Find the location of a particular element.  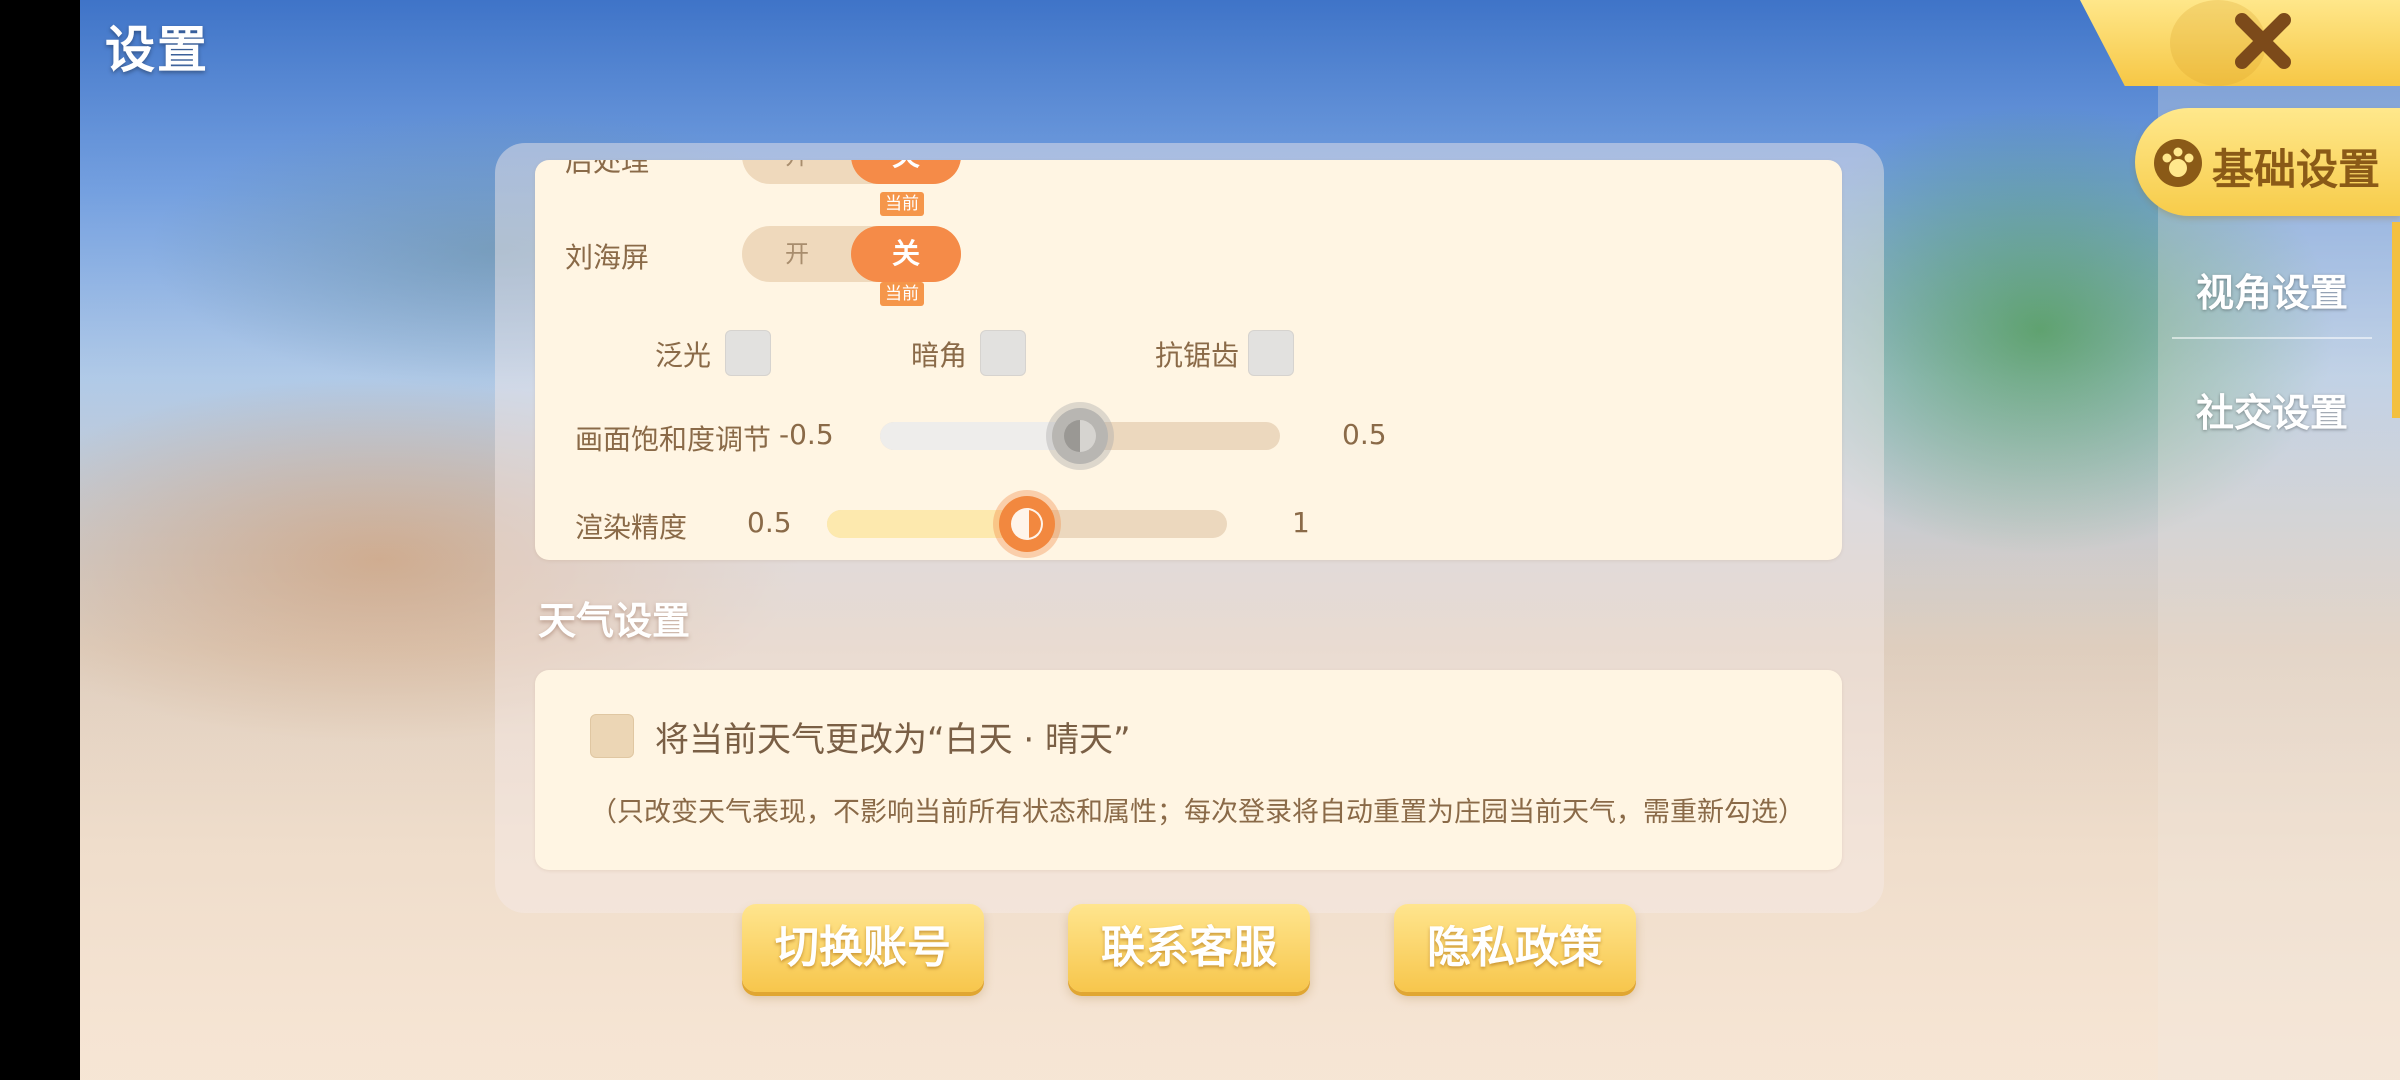

close-icon is located at coordinates (2263, 41).